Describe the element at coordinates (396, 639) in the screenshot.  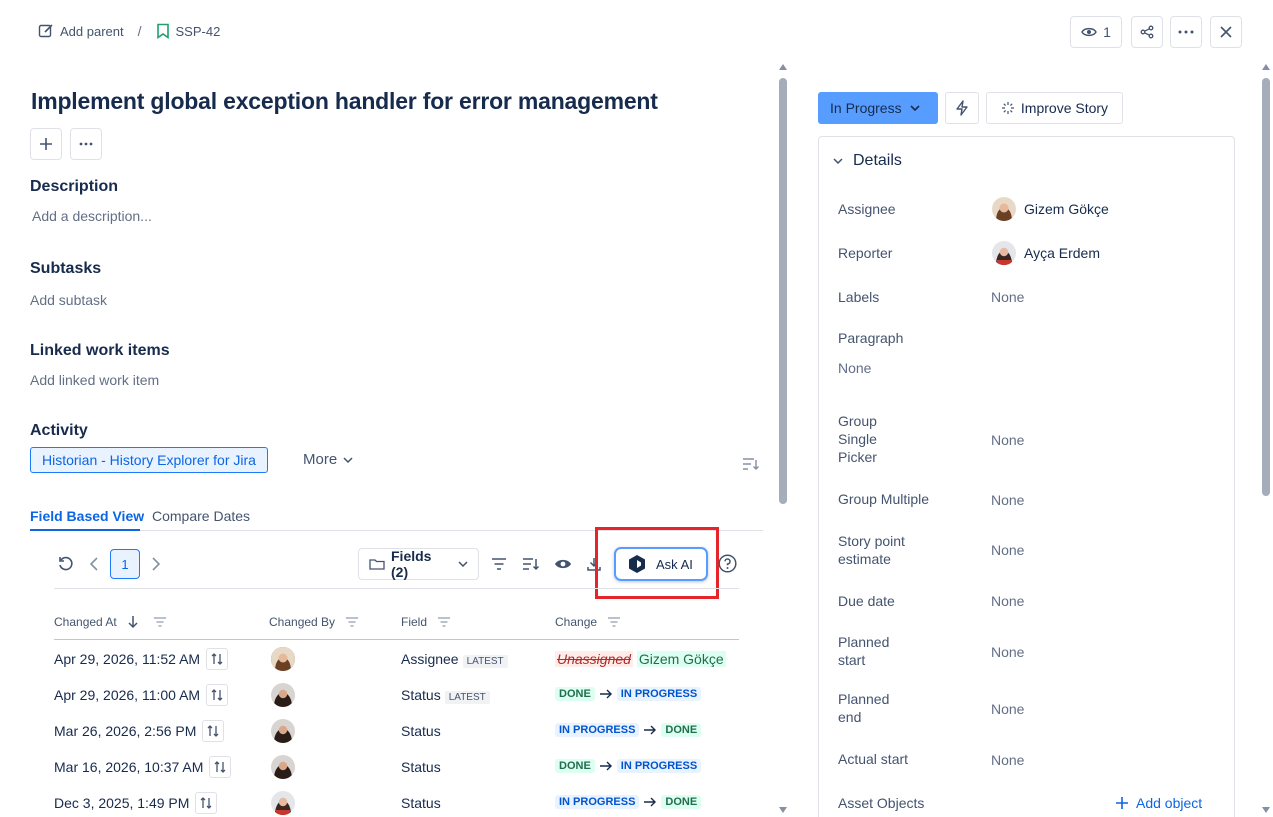
I see `header-divider` at that location.